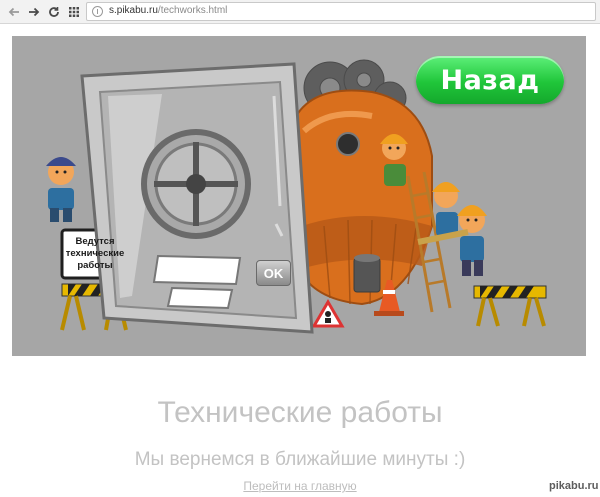 The height and width of the screenshot is (497, 600). Describe the element at coordinates (328, 313) in the screenshot. I see `warning-sign-illustration` at that location.